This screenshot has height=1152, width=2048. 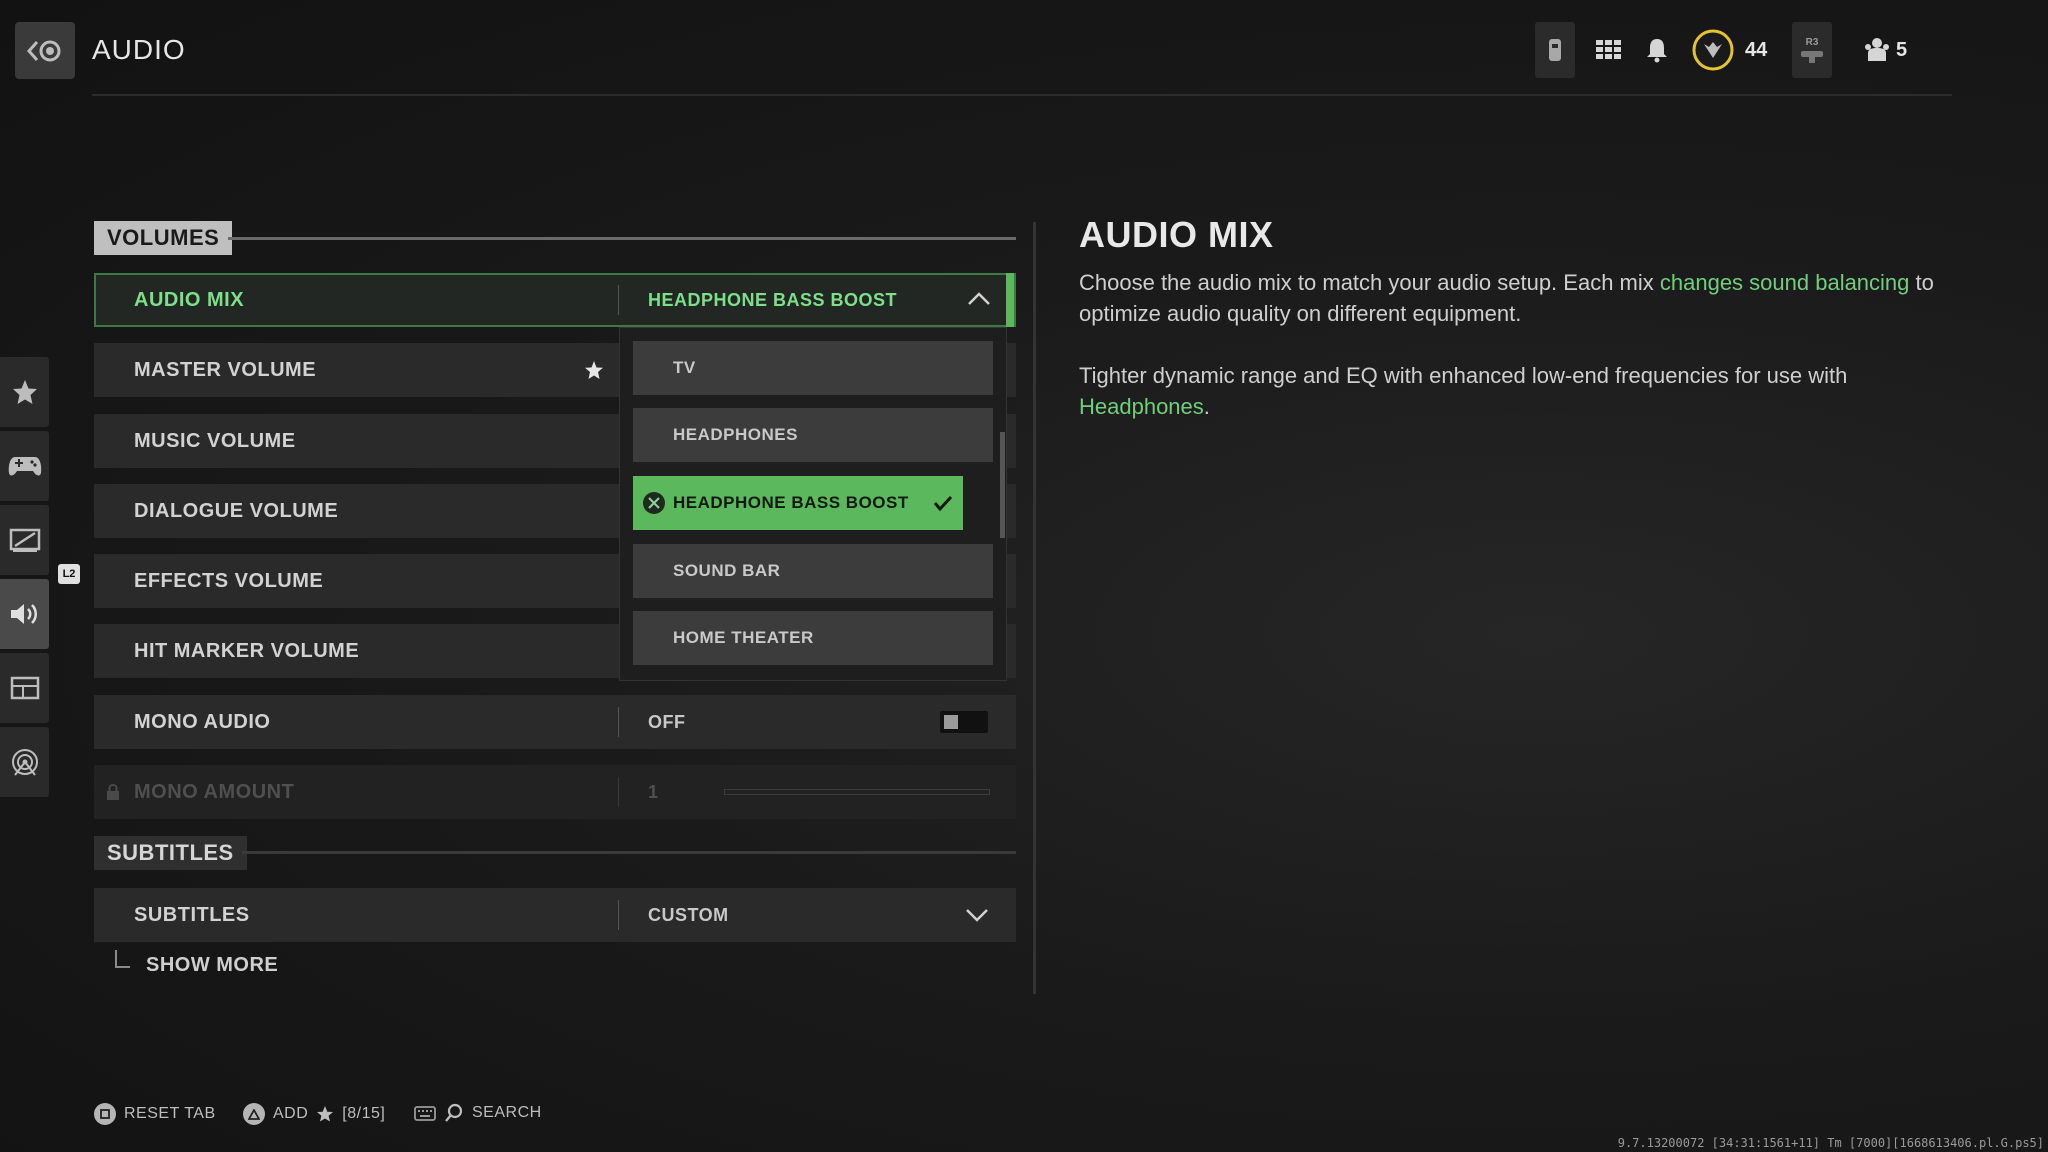 What do you see at coordinates (215, 441) in the screenshot?
I see `setting-label: MUSIC VOLUME` at bounding box center [215, 441].